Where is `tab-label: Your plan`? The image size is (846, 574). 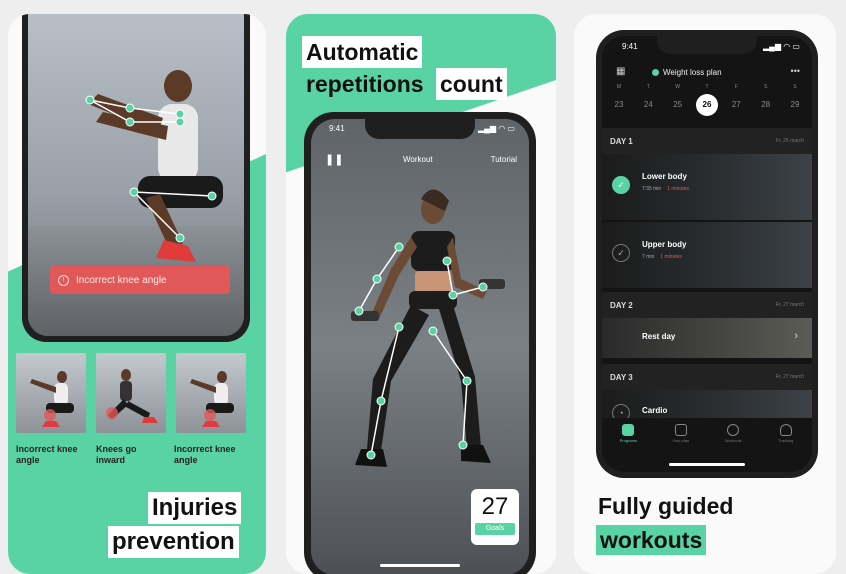 tab-label: Your plan is located at coordinates (681, 440).